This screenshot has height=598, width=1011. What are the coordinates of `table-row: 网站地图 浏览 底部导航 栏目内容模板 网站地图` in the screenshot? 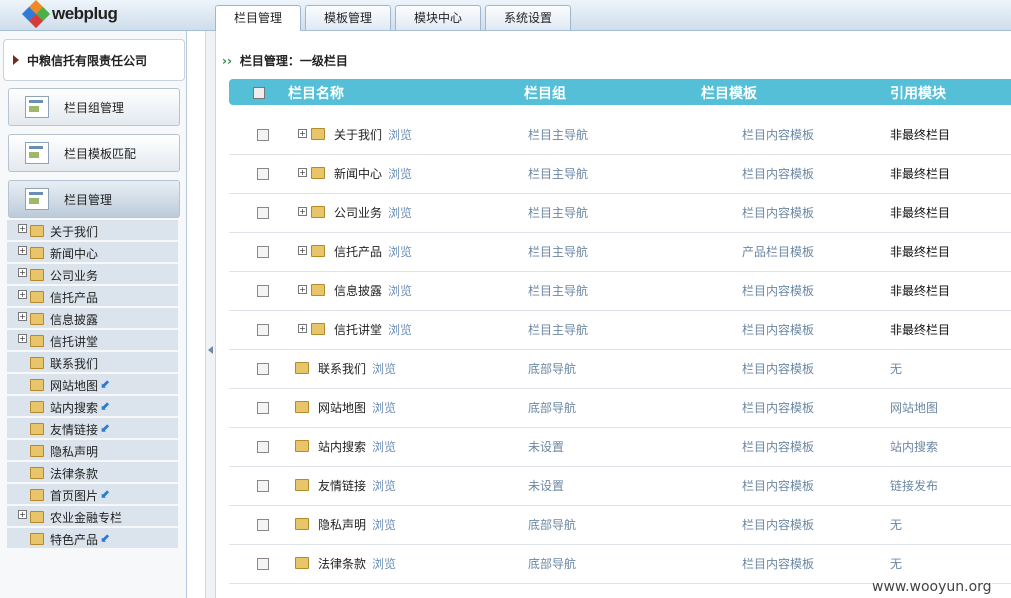 It's located at (620, 408).